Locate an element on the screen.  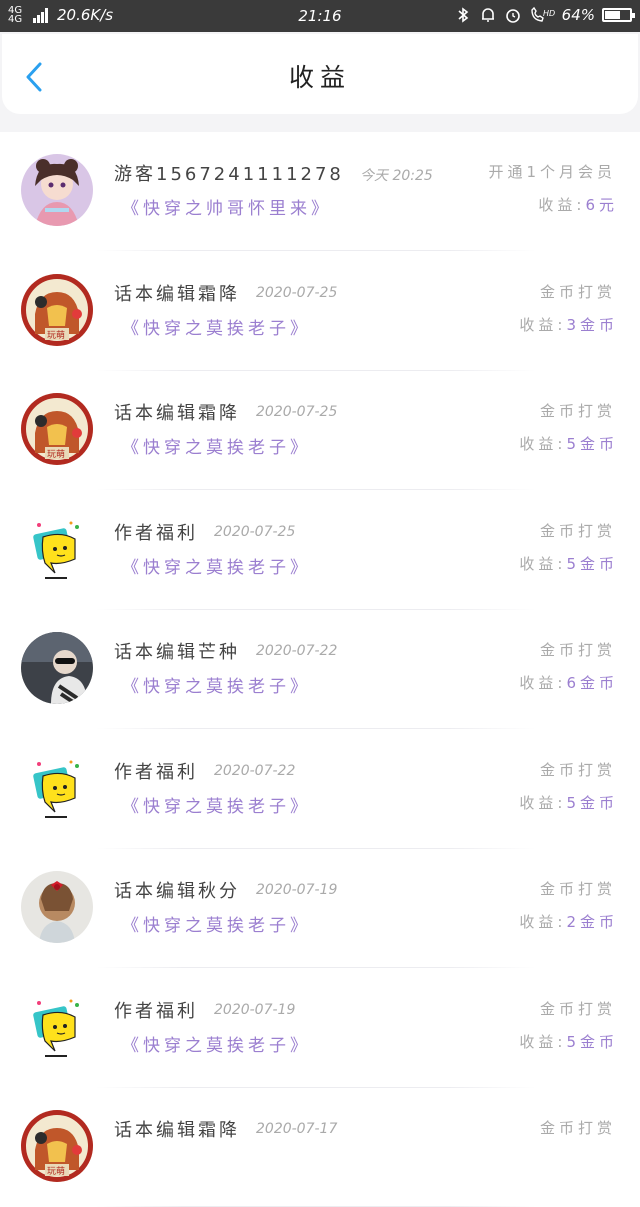
battery-icon is located at coordinates (618, 15).